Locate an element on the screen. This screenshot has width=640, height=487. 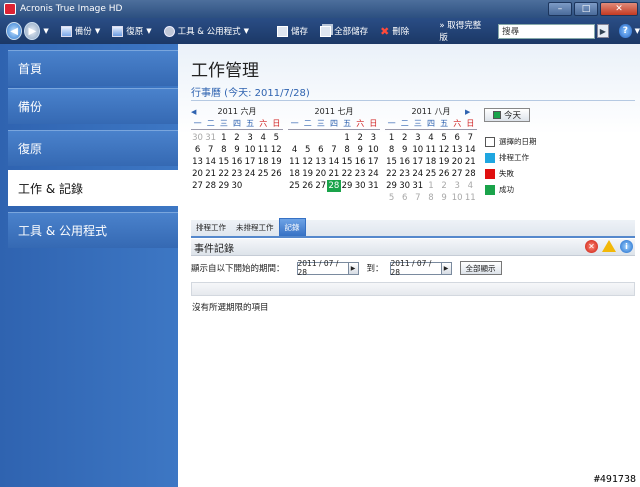
sidebar-item-restore: 復原 is located at coordinates (93, 148).